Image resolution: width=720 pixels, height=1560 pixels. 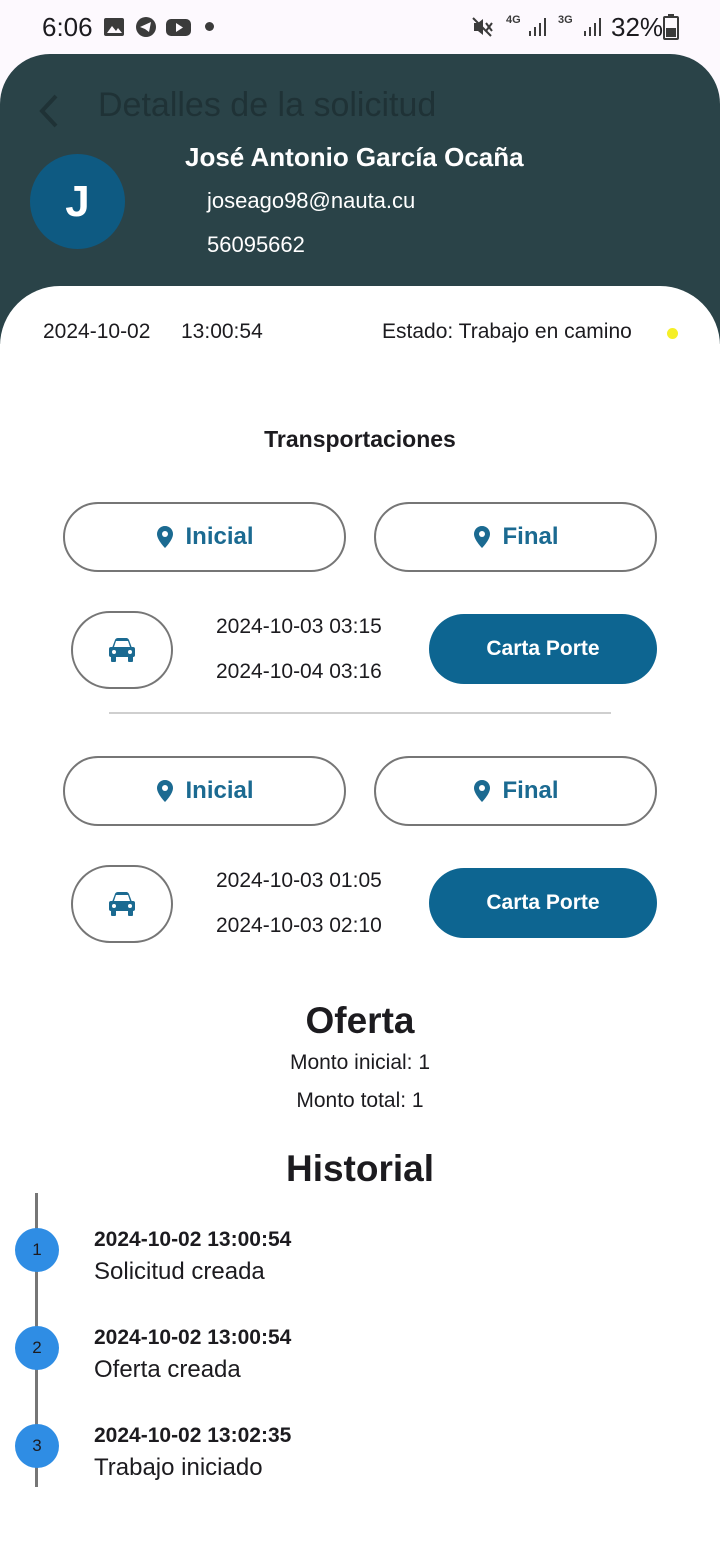 What do you see at coordinates (167, 1369) in the screenshot?
I see `history-event: Oferta creada` at bounding box center [167, 1369].